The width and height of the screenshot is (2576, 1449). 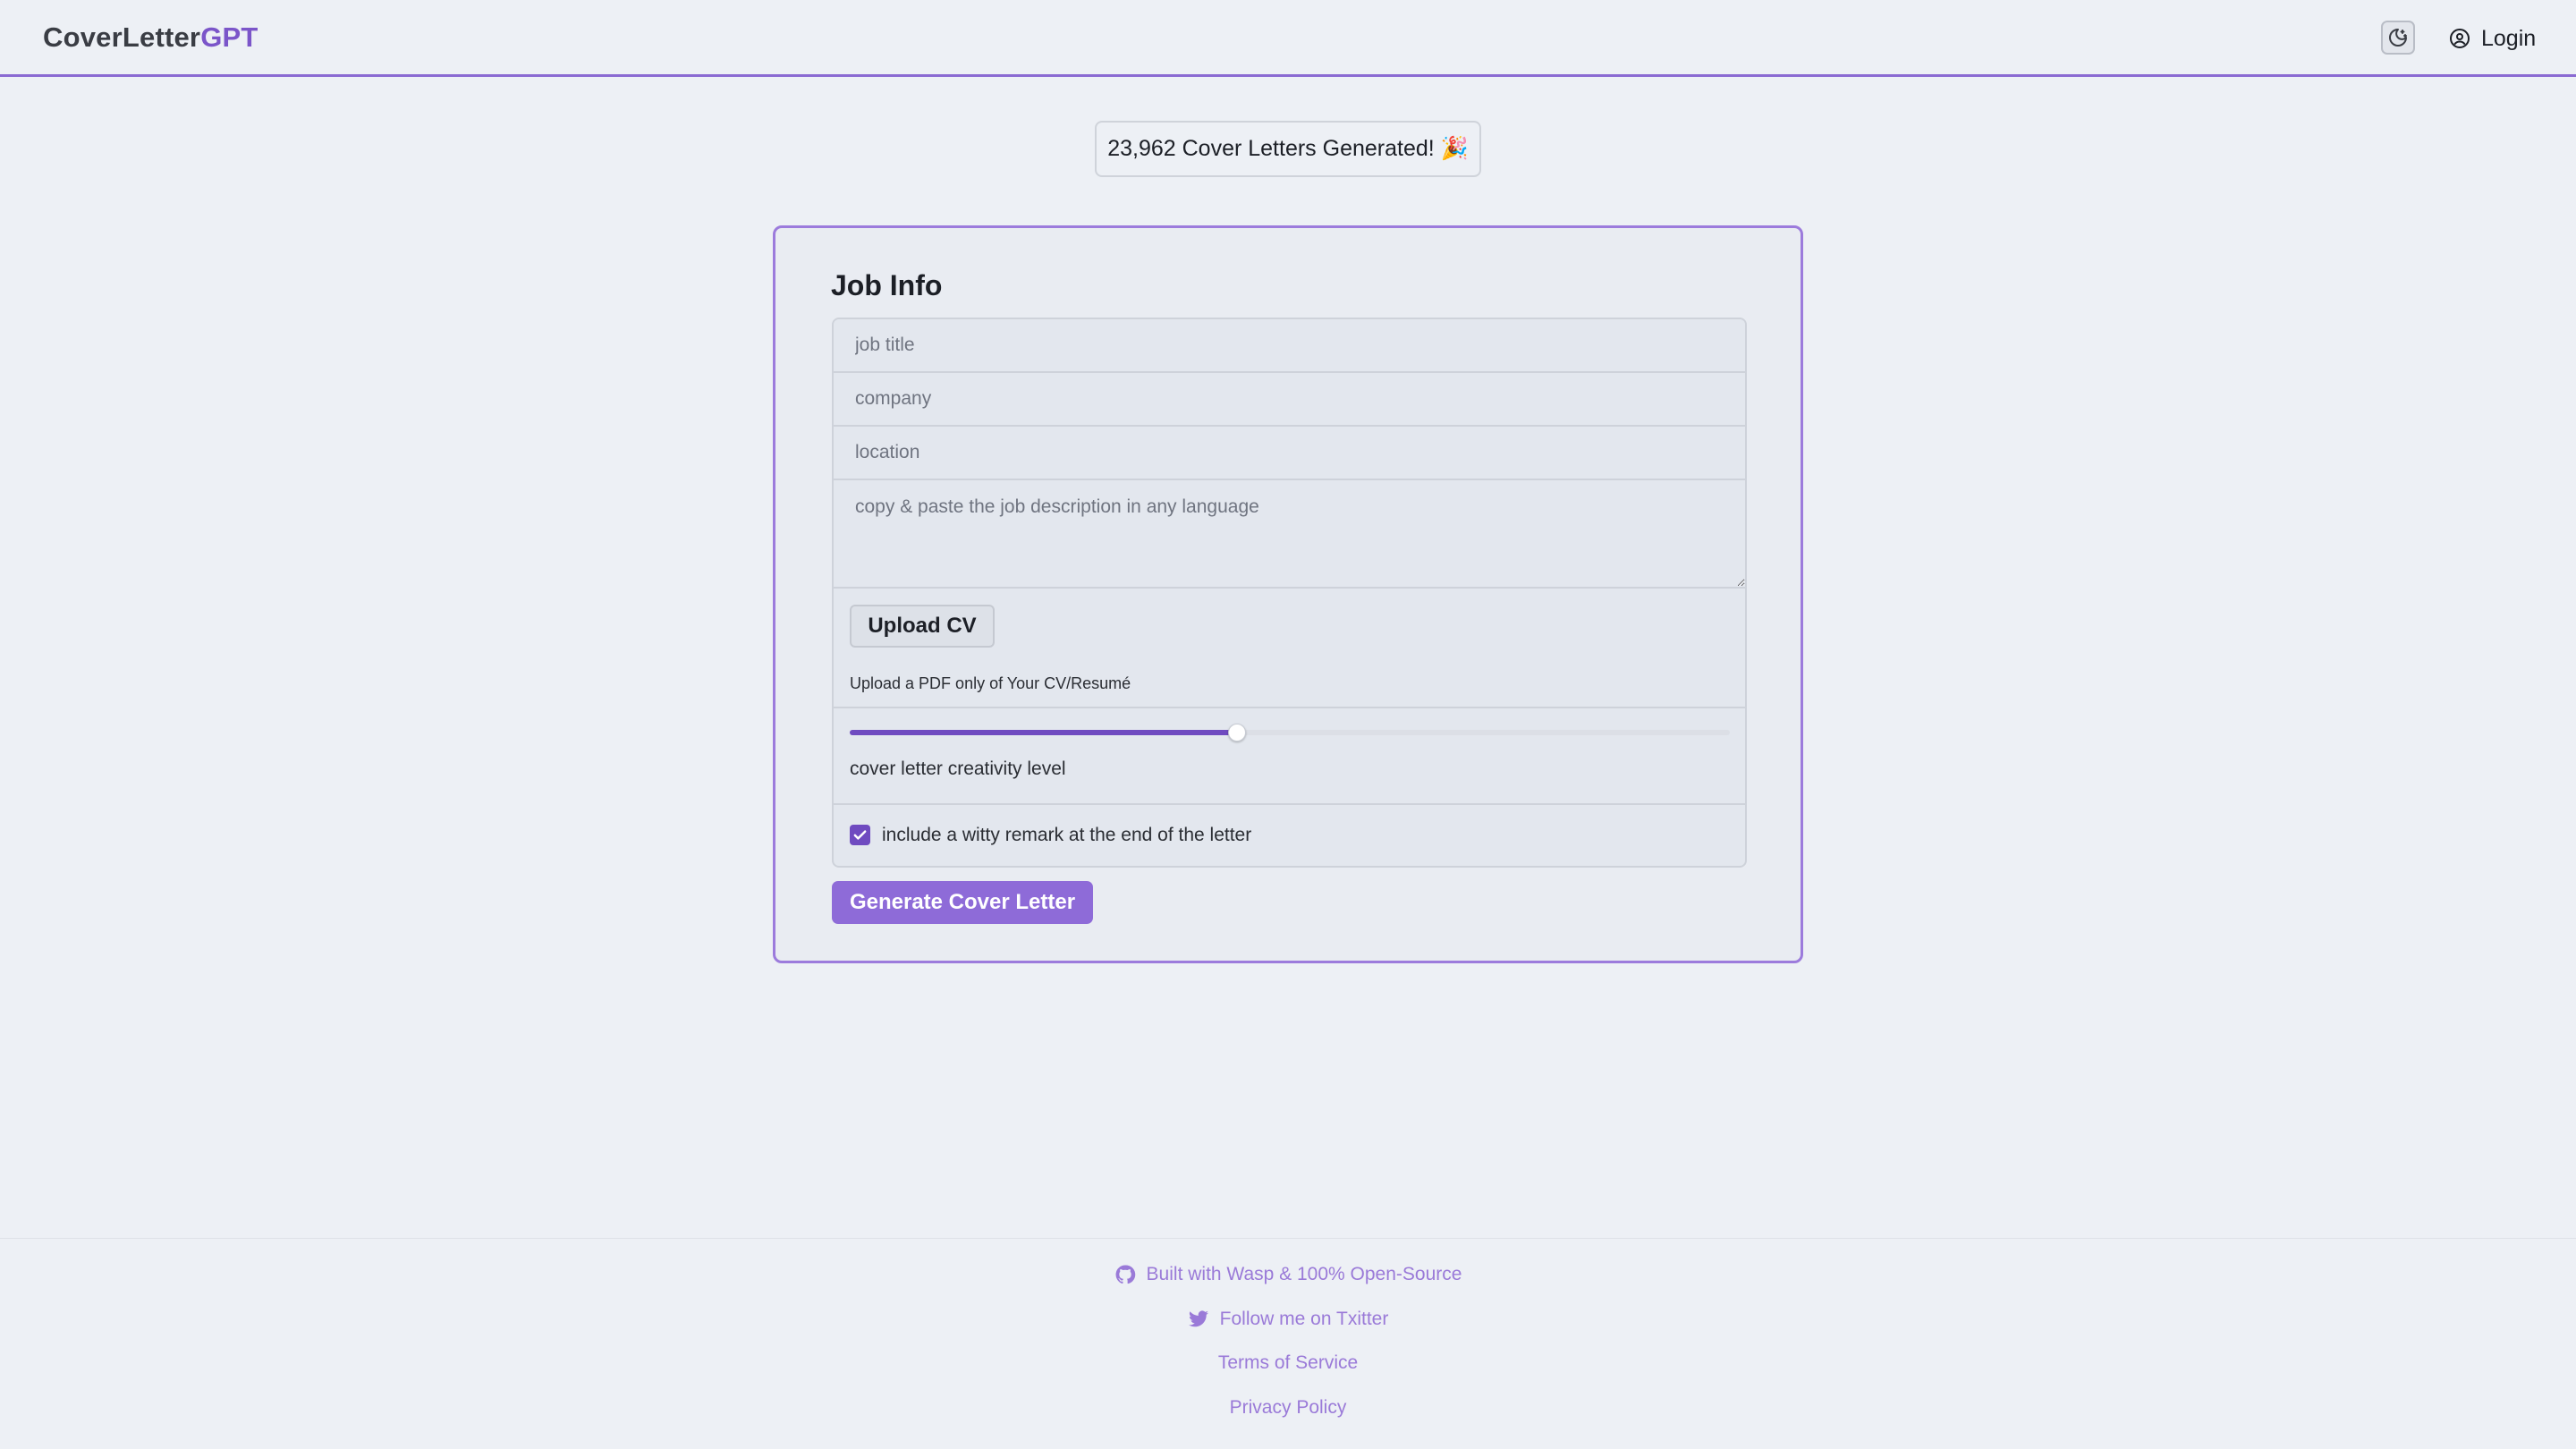 I want to click on counter-text: 23,962 Cover Letters Generated! 🎉, so click(x=1288, y=148).